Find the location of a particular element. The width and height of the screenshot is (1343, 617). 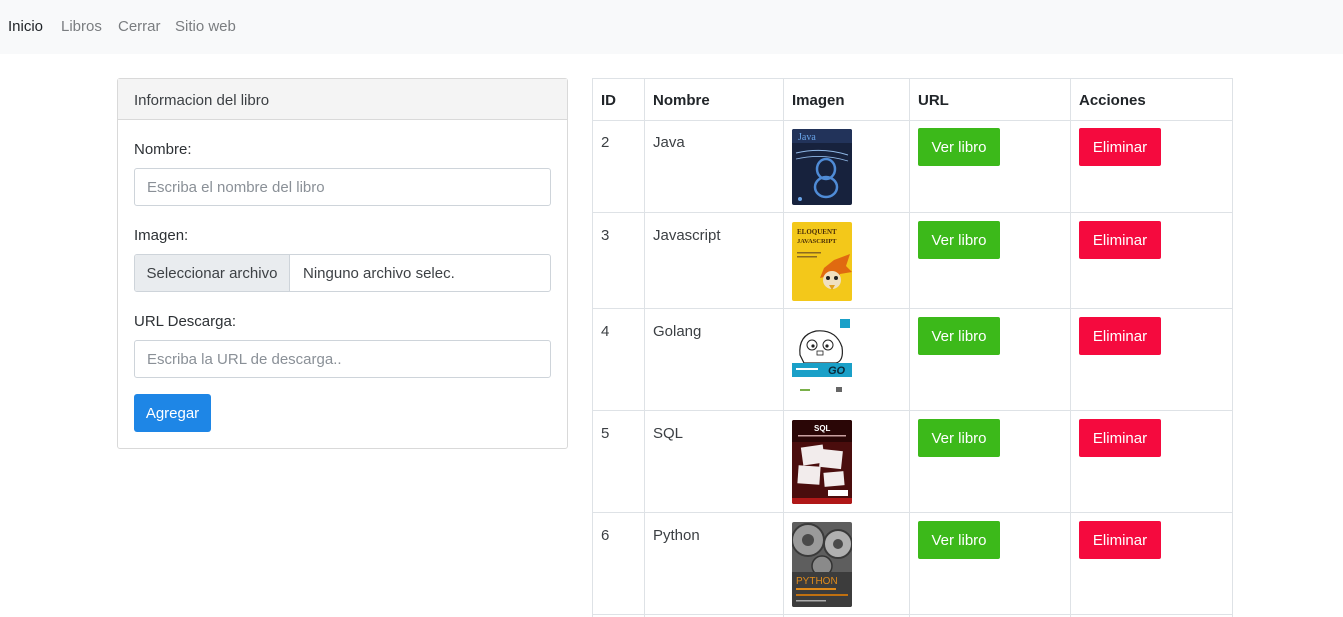

url-label: URL Descarga: is located at coordinates (185, 321).